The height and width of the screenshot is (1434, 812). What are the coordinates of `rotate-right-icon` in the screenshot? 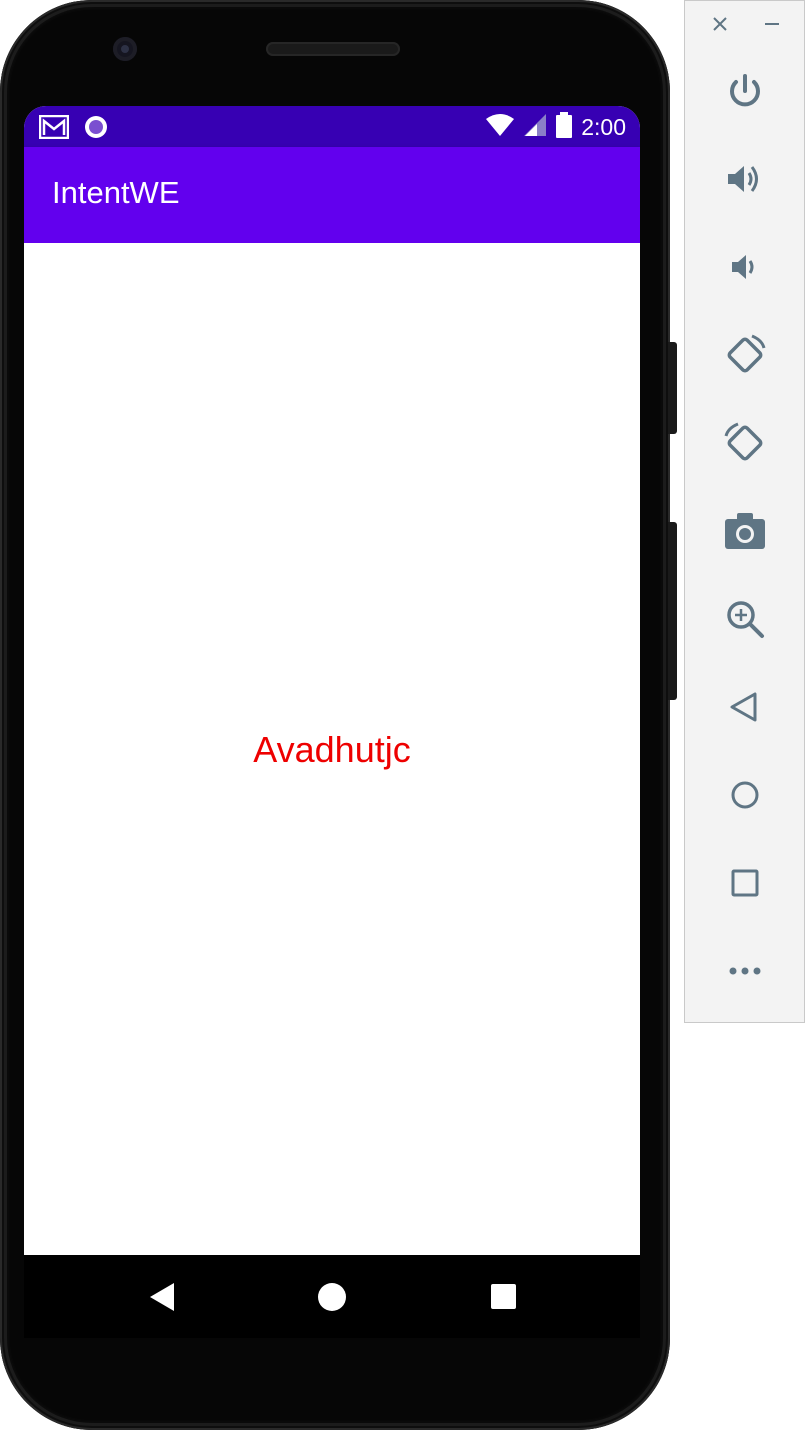 It's located at (743, 441).